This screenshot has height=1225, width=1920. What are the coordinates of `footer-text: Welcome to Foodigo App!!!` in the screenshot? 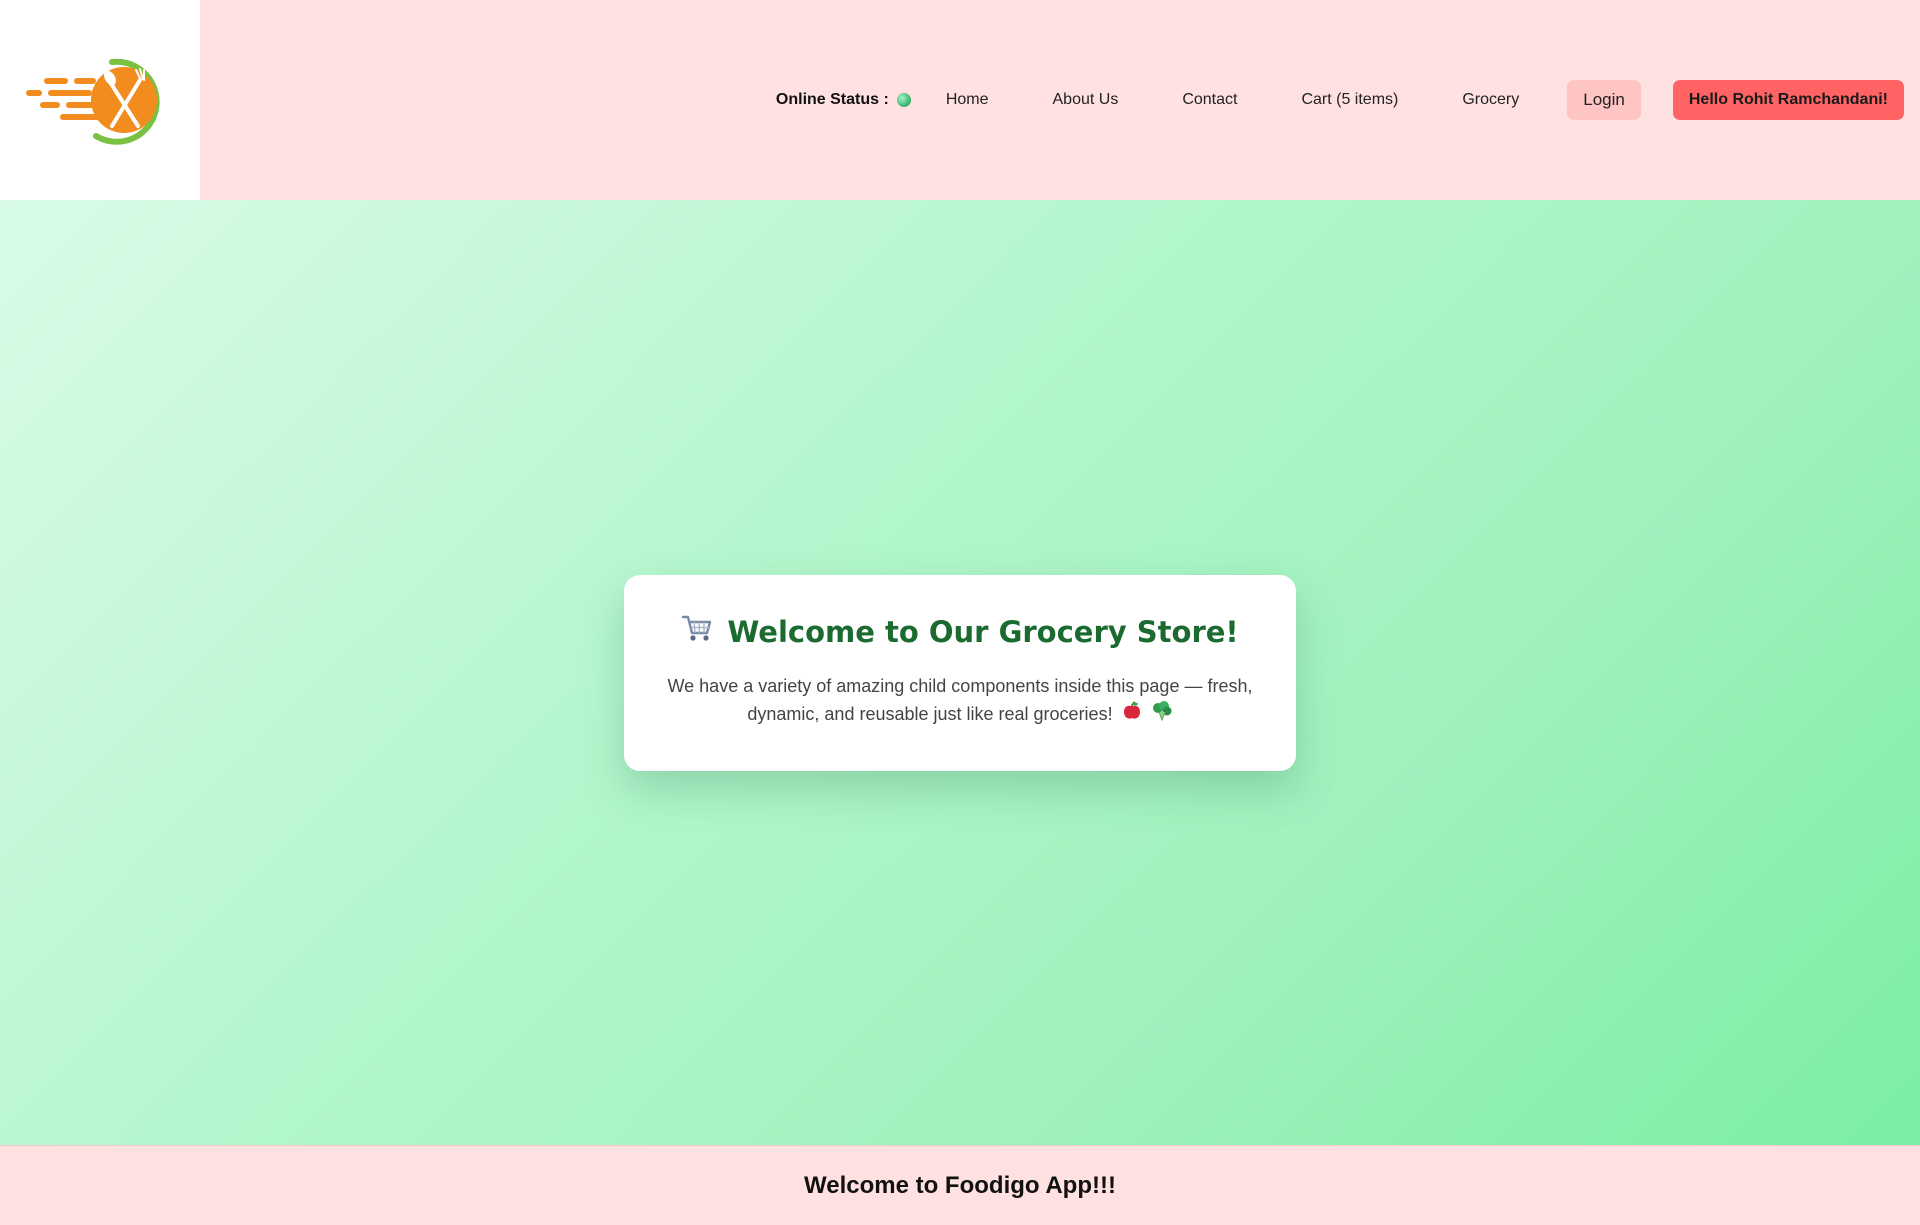 It's located at (960, 1185).